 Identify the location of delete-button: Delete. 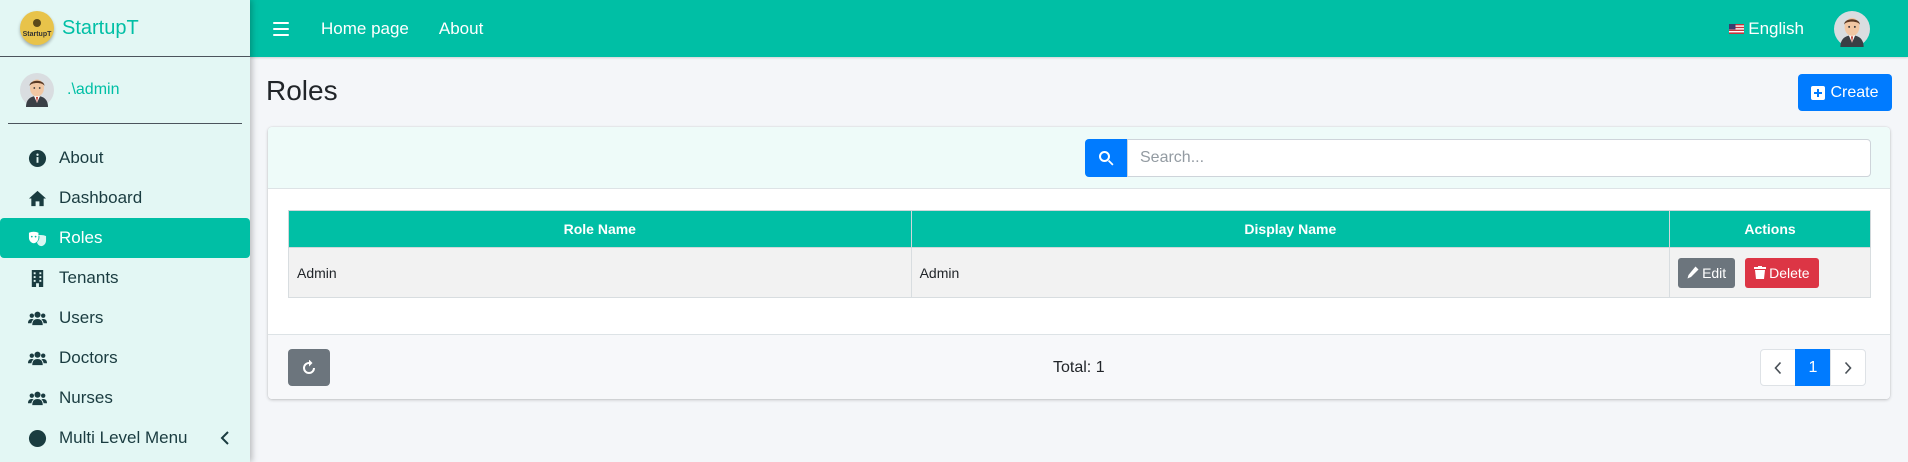
(1782, 272).